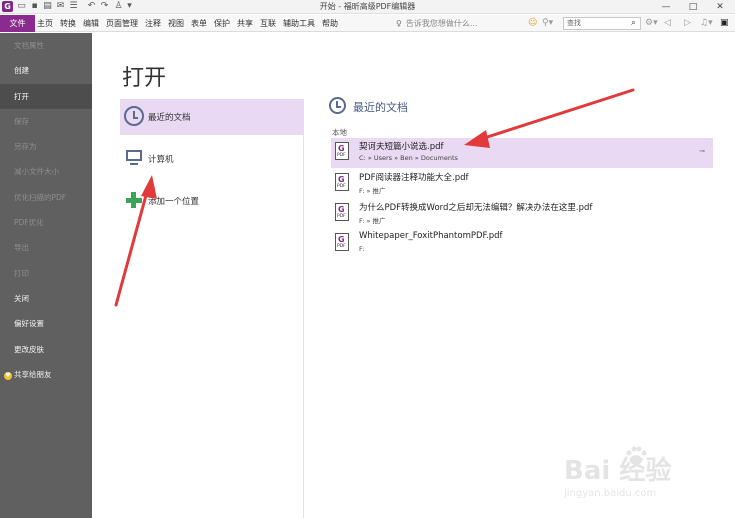 Image resolution: width=735 pixels, height=518 pixels. I want to click on watermark-logo-text: Bai 经验, so click(618, 471).